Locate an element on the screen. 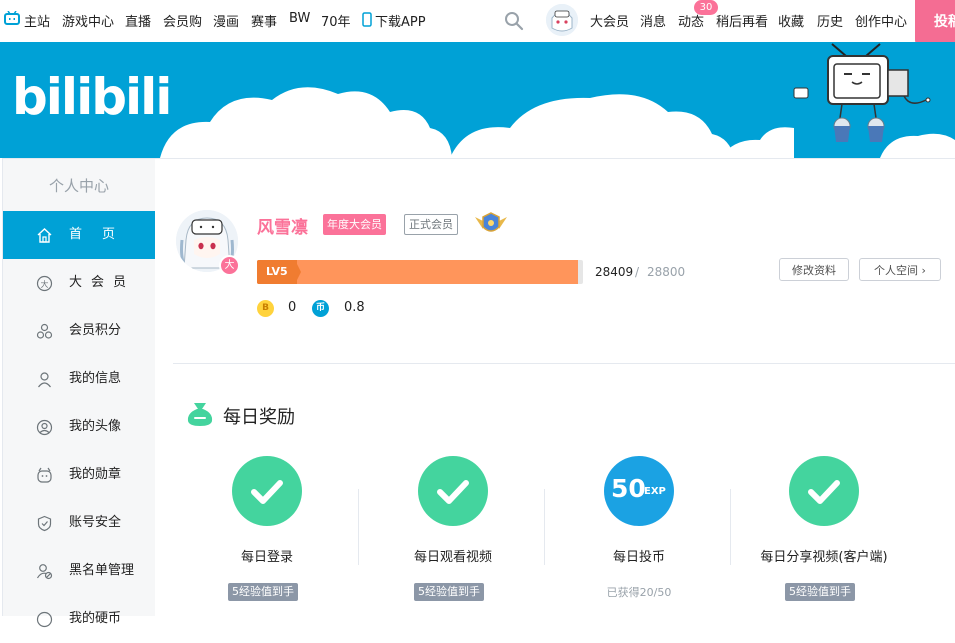 This screenshot has width=955, height=643. sidebar-item-label: 我的头像 is located at coordinates (95, 426).